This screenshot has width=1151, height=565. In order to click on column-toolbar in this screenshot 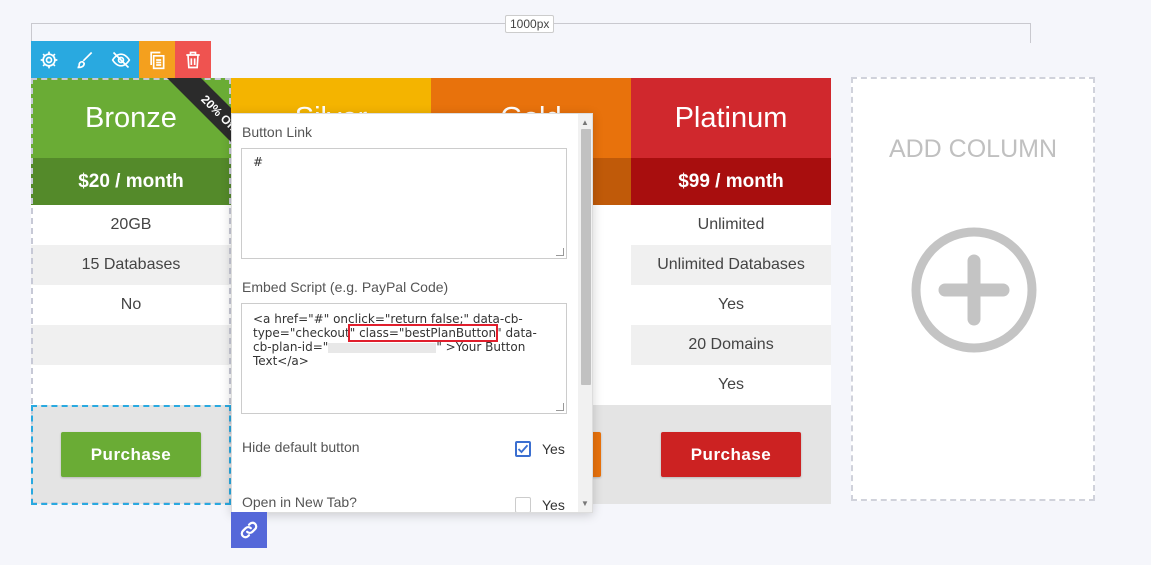, I will do `click(121, 59)`.